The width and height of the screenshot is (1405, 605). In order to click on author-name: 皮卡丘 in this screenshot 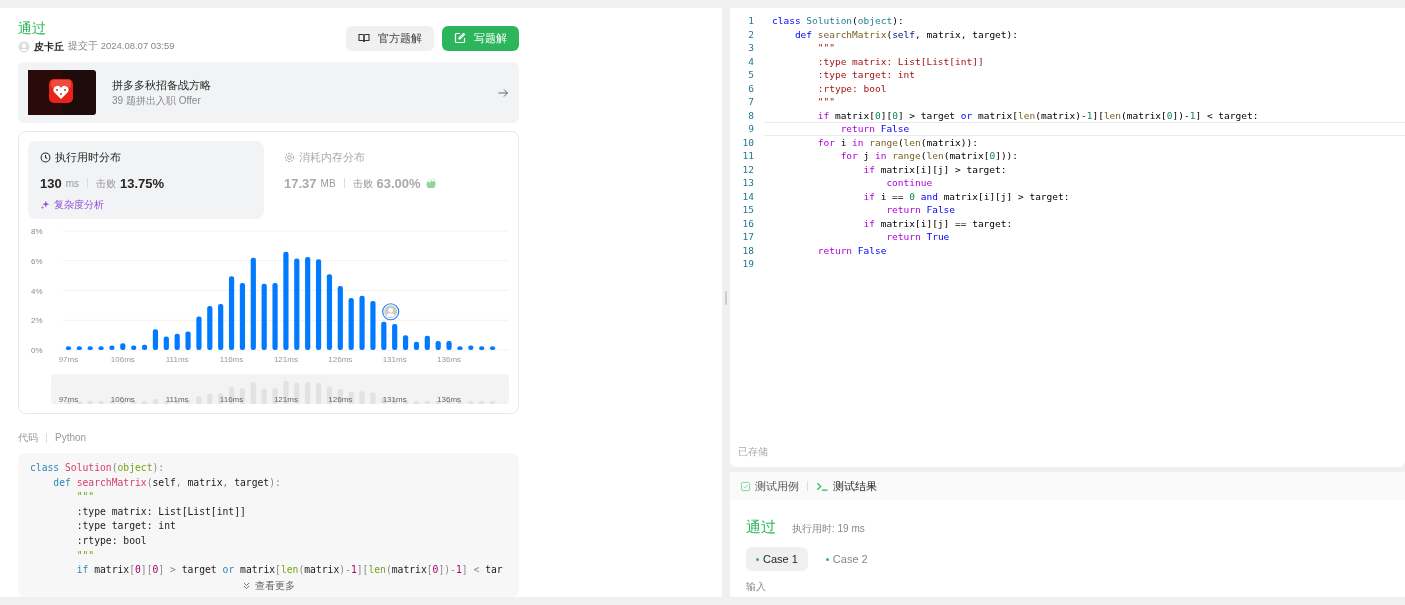, I will do `click(49, 46)`.